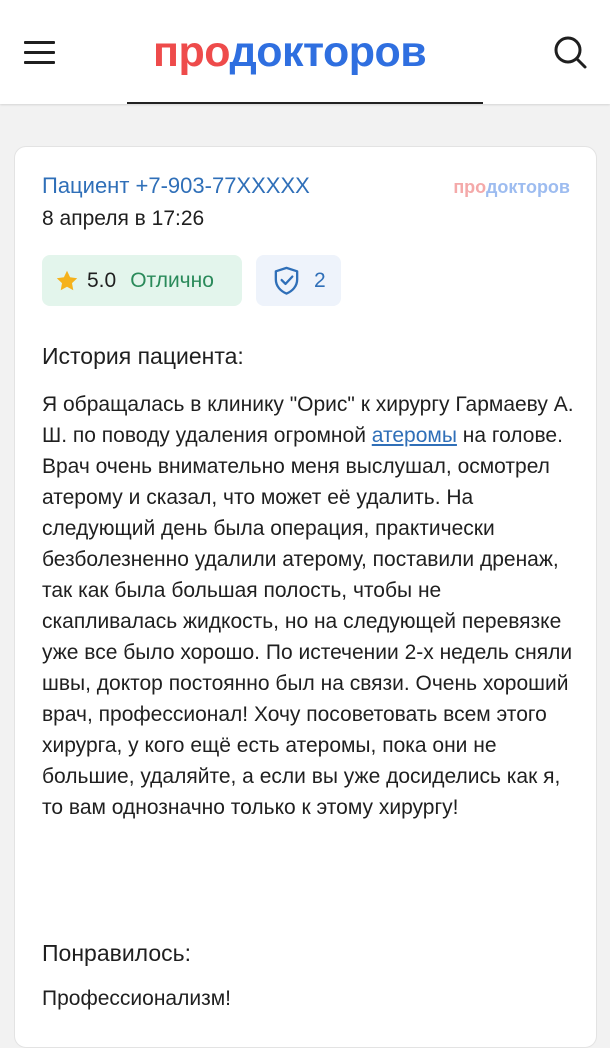 The image size is (610, 1048). Describe the element at coordinates (328, 52) in the screenshot. I see `logo-part-blue: докторов` at that location.